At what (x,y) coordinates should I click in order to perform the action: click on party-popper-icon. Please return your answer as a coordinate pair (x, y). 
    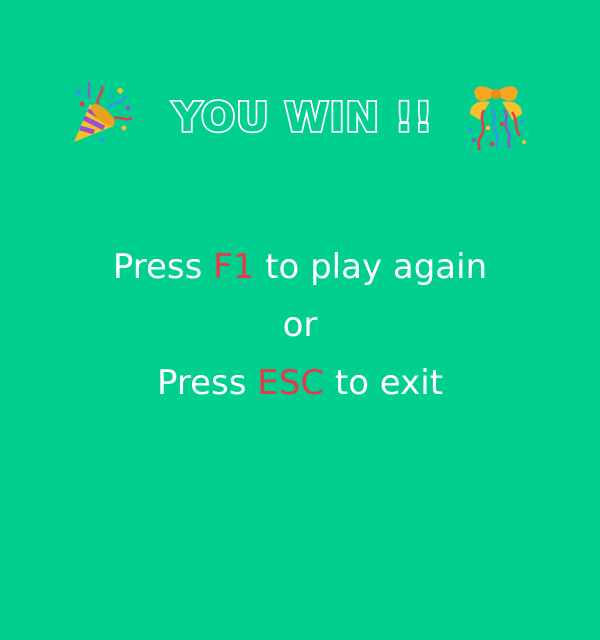
    Looking at the image, I should click on (103, 112).